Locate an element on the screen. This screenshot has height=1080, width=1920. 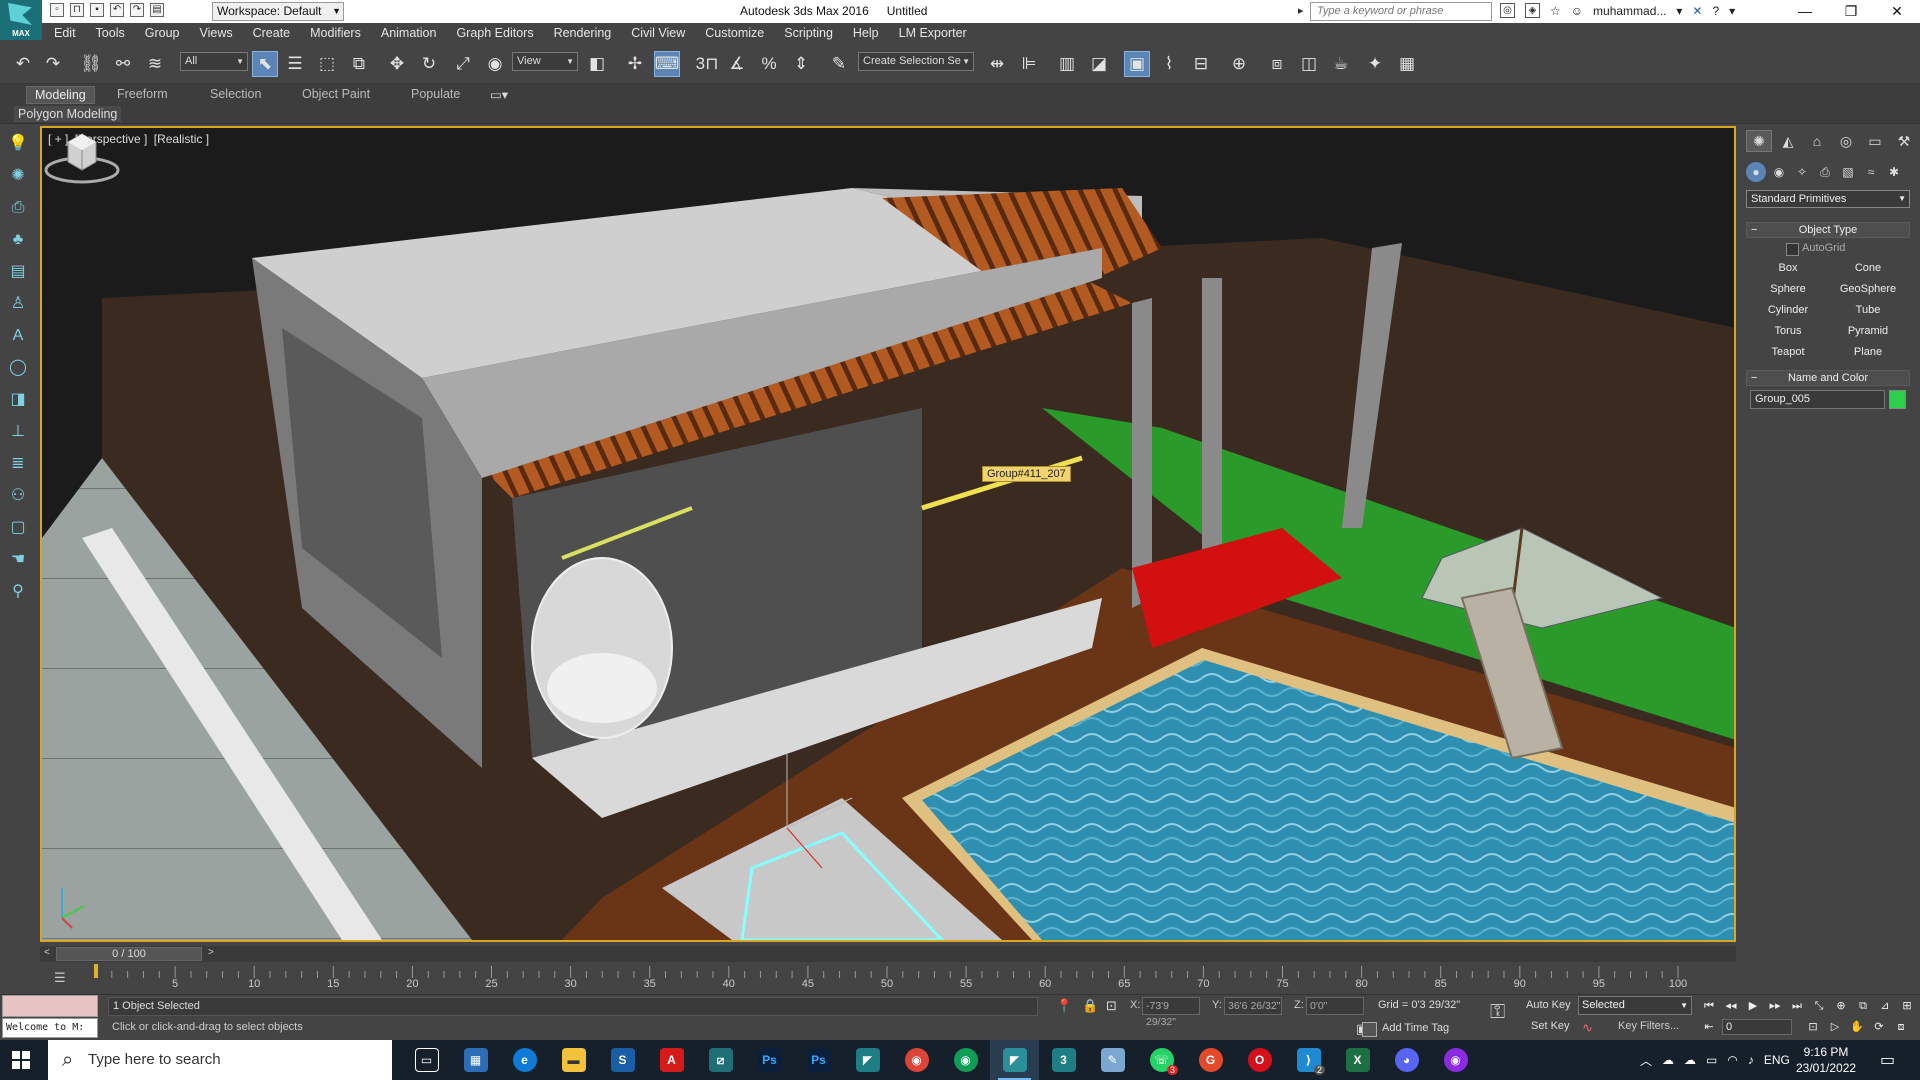
viewport-shading-menu: [Realistic ] is located at coordinates (181, 139).